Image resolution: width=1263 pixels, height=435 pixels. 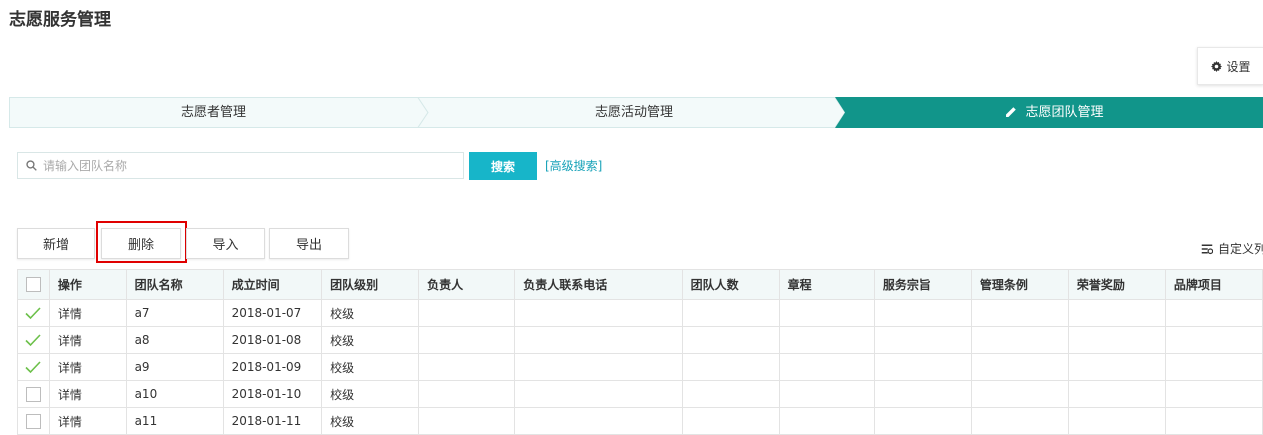 I want to click on step-teams: 志愿团队管理, so click(x=1054, y=112).